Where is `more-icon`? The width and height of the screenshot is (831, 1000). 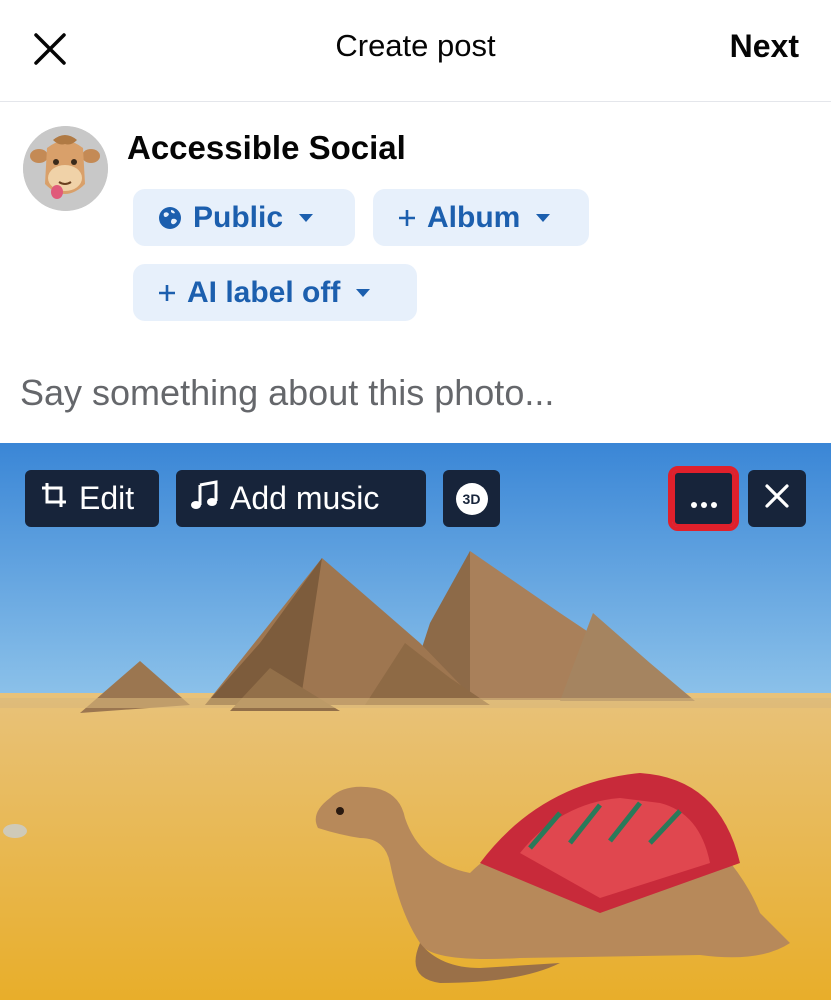
more-icon is located at coordinates (704, 498).